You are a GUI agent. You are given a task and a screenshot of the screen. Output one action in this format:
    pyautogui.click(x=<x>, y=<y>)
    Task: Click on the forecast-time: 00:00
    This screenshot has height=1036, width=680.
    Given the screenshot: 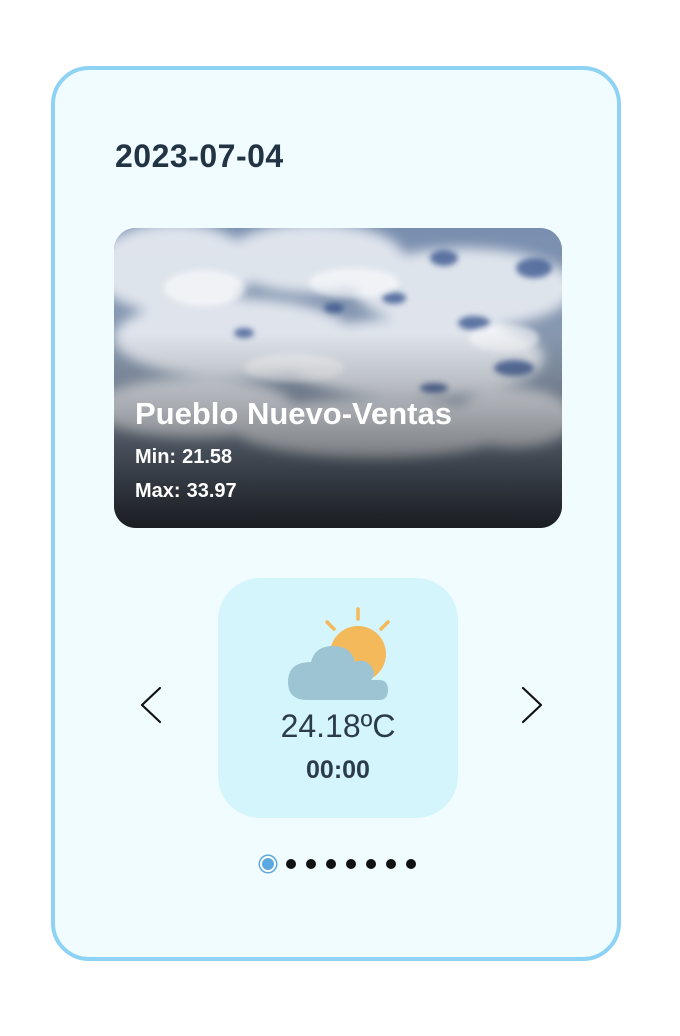 What is the action you would take?
    pyautogui.click(x=338, y=770)
    